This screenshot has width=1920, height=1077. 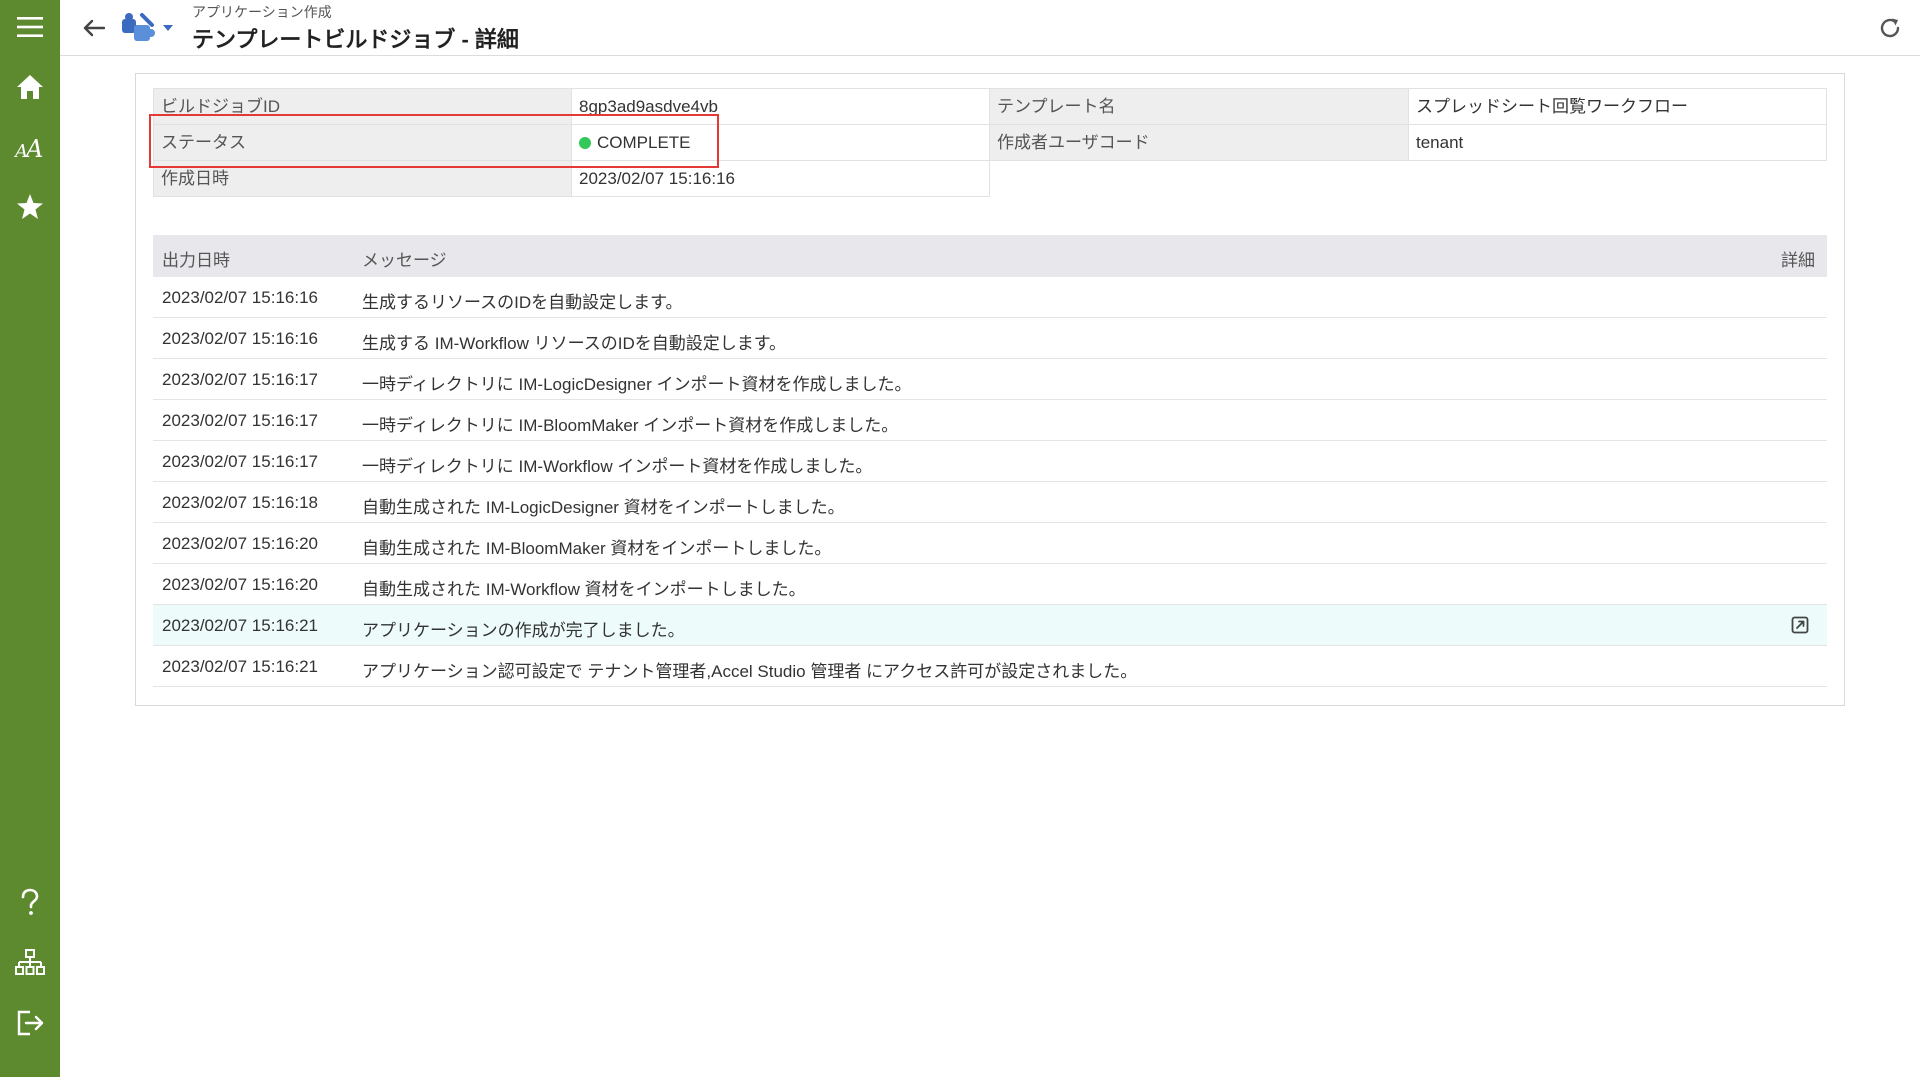 What do you see at coordinates (1199, 142) in the screenshot?
I see `creator-label: 作成者ユーザコード` at bounding box center [1199, 142].